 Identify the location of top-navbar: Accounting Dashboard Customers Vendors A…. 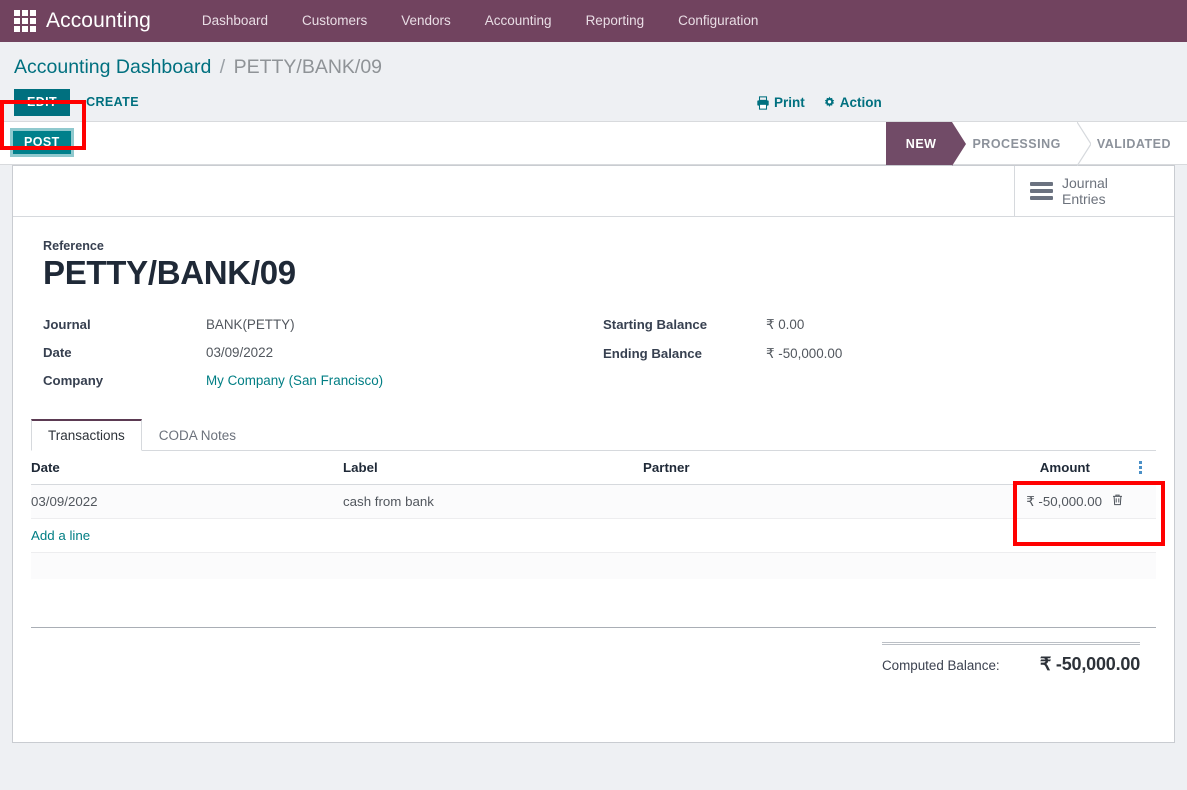
(593, 21).